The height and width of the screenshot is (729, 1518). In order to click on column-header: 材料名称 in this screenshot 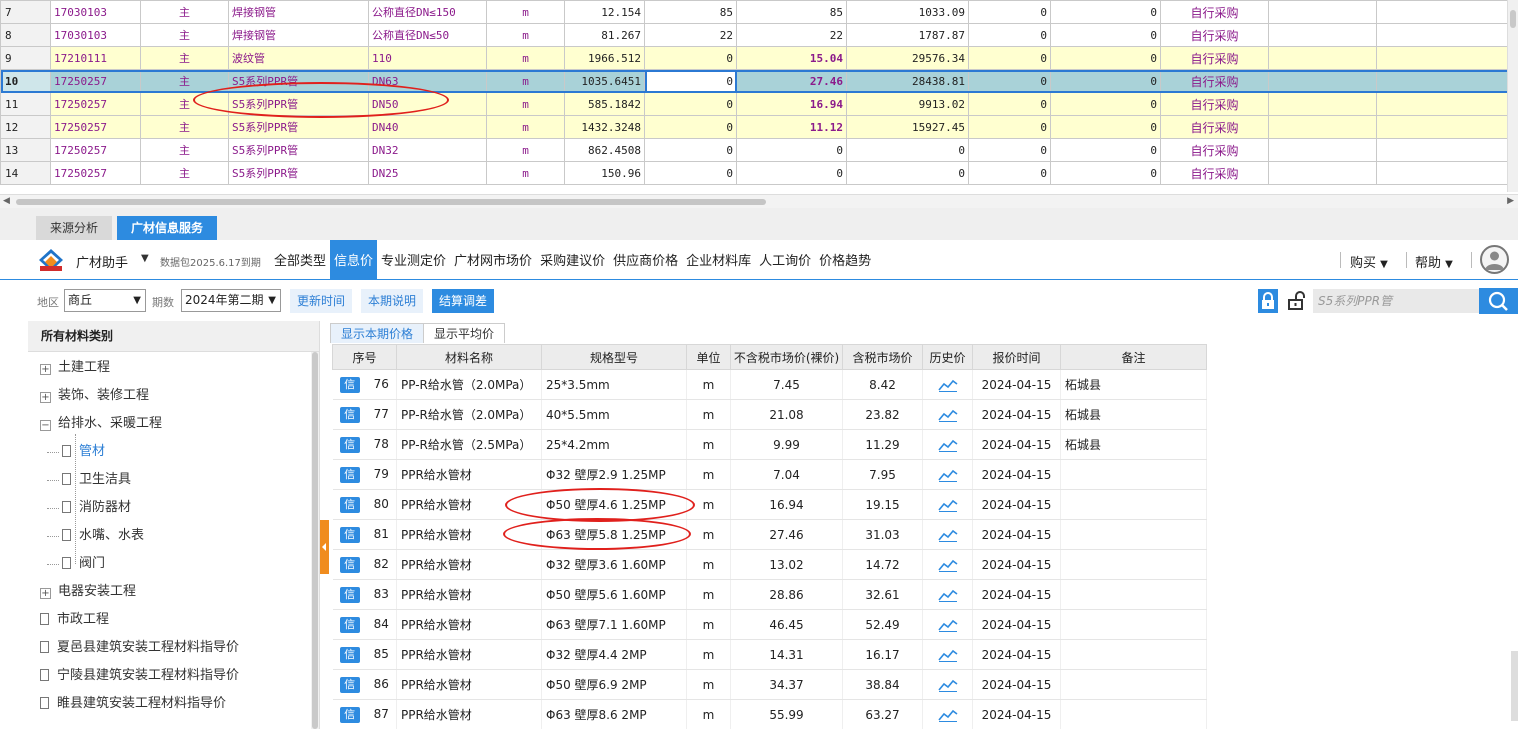, I will do `click(469, 357)`.